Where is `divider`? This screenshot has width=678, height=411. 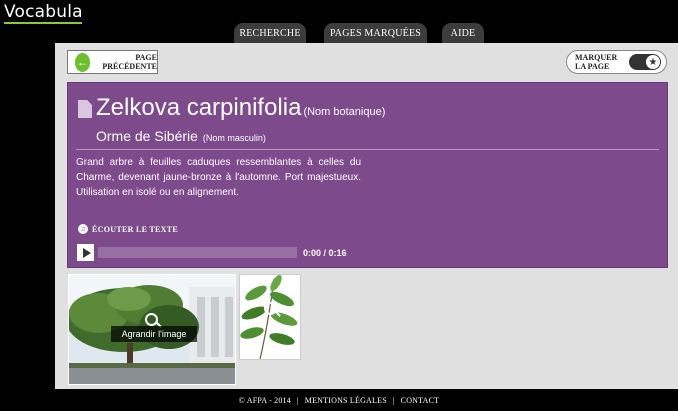
divider is located at coordinates (367, 149).